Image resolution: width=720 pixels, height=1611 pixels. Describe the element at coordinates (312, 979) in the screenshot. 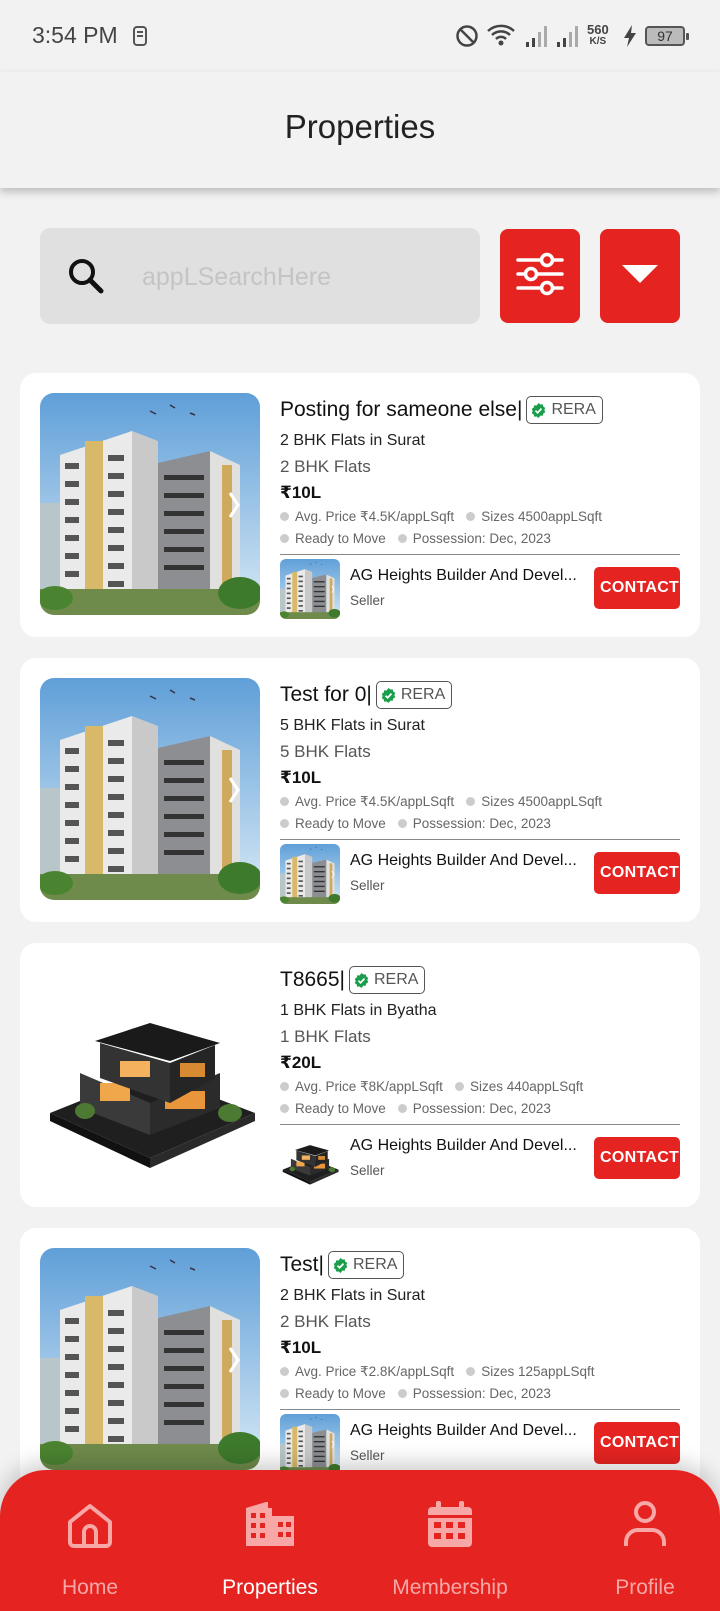

I see `property-title: T8665|` at that location.